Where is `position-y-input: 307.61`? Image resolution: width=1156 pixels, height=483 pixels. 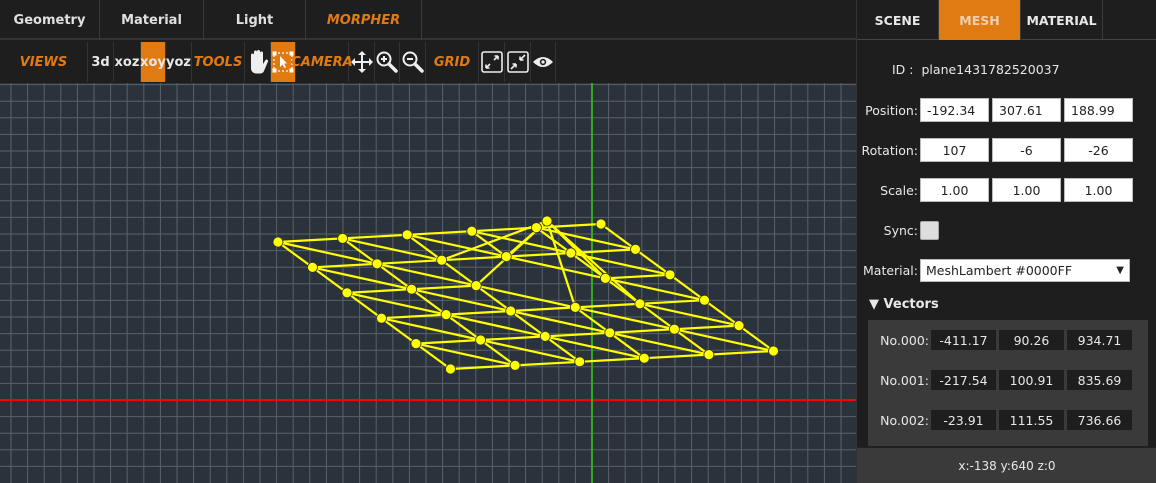 position-y-input: 307.61 is located at coordinates (1026, 110).